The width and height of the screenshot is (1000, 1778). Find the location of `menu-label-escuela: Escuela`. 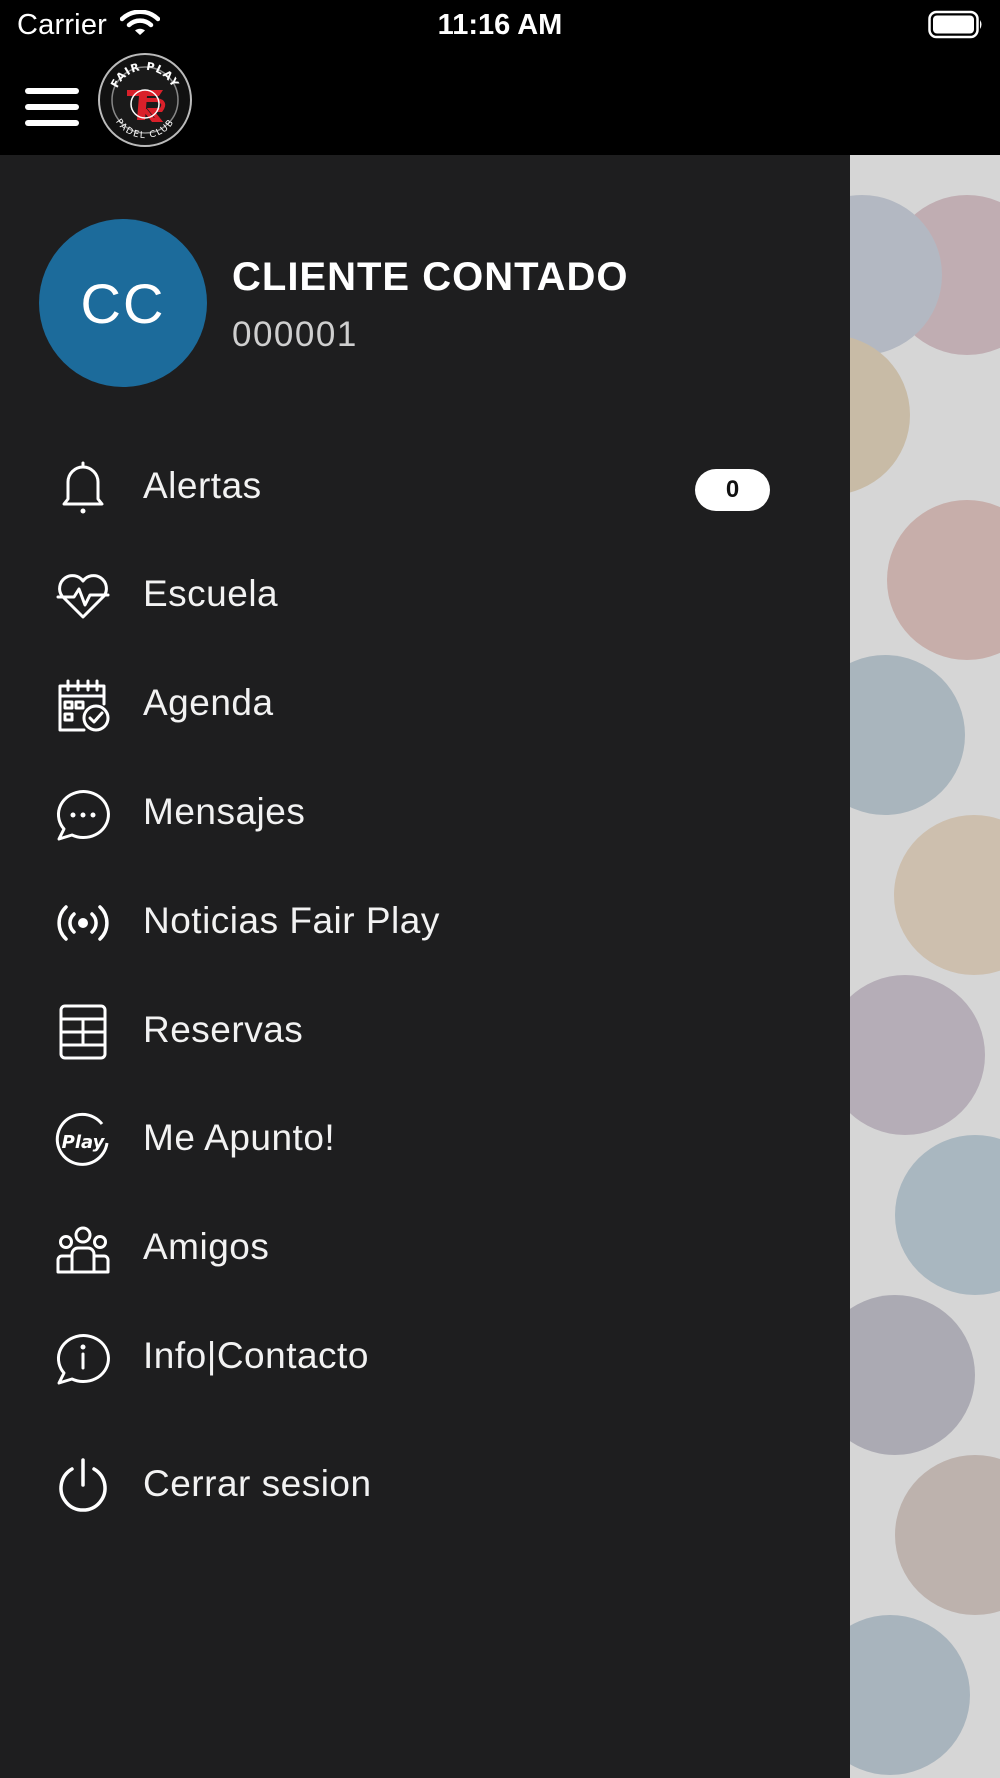

menu-label-escuela: Escuela is located at coordinates (211, 593).